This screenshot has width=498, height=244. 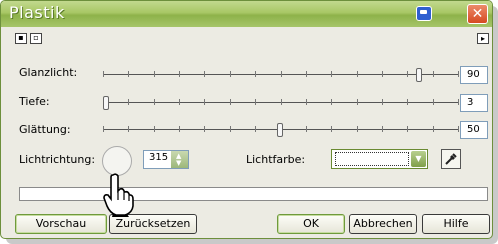 What do you see at coordinates (474, 130) in the screenshot?
I see `smoothing-value-field: 50` at bounding box center [474, 130].